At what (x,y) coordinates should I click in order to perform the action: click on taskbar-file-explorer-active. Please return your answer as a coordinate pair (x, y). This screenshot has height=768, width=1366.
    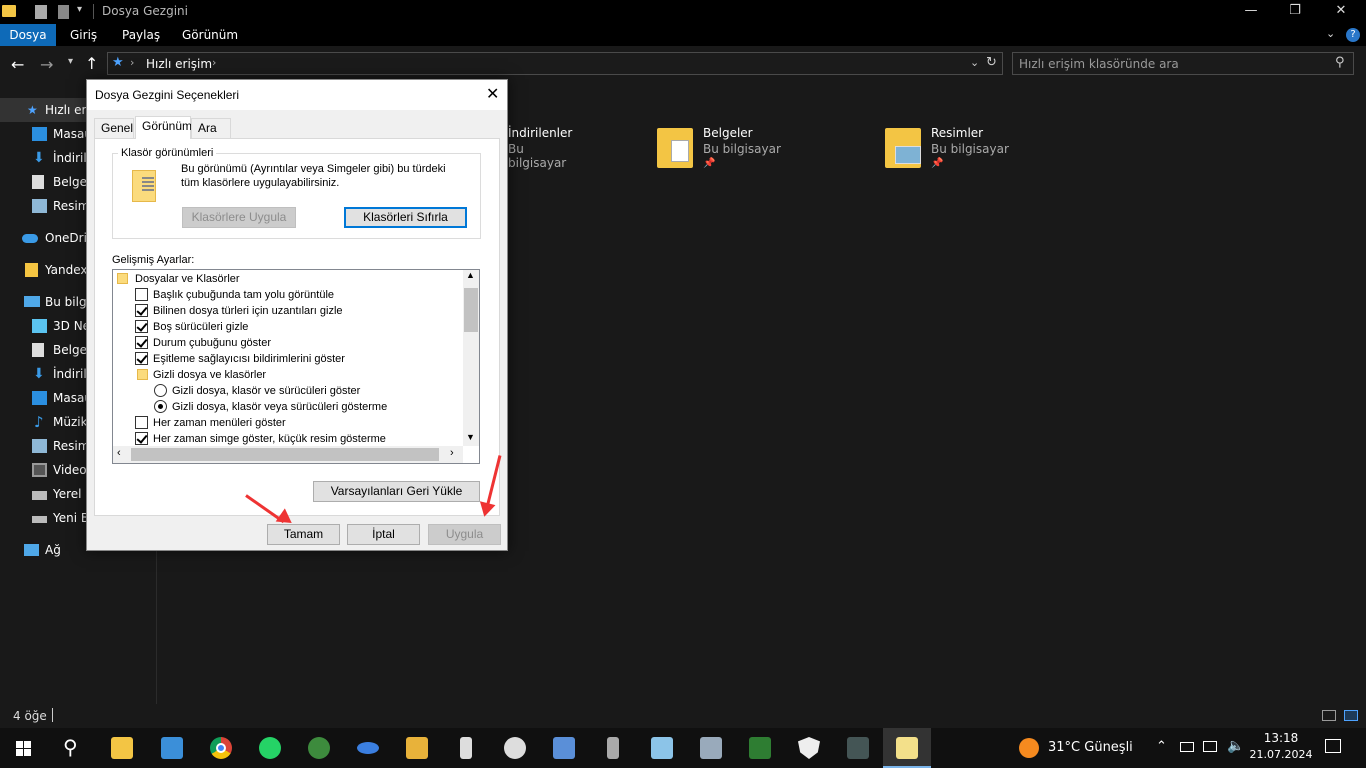
    Looking at the image, I should click on (907, 748).